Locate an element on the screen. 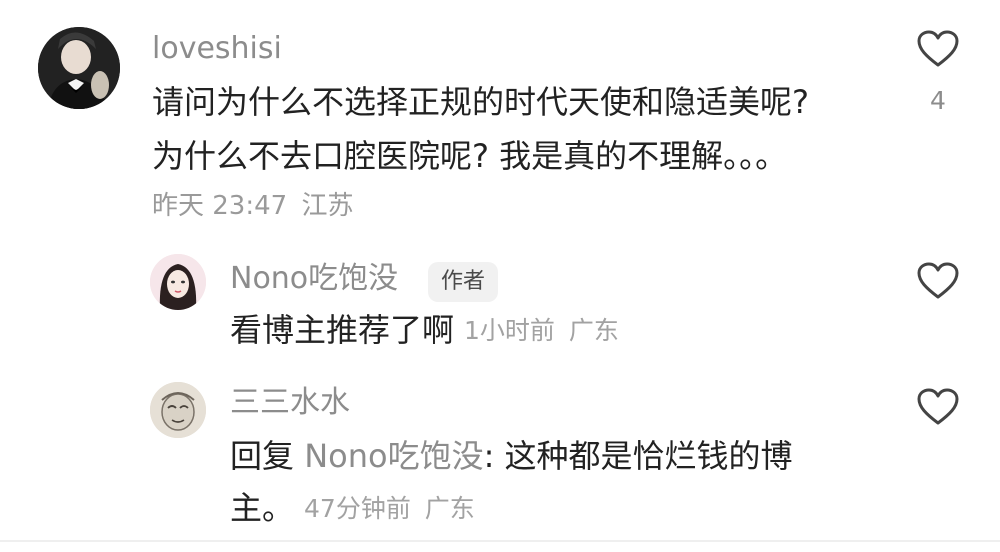 This screenshot has height=552, width=1000. like-count: 4 is located at coordinates (938, 100).